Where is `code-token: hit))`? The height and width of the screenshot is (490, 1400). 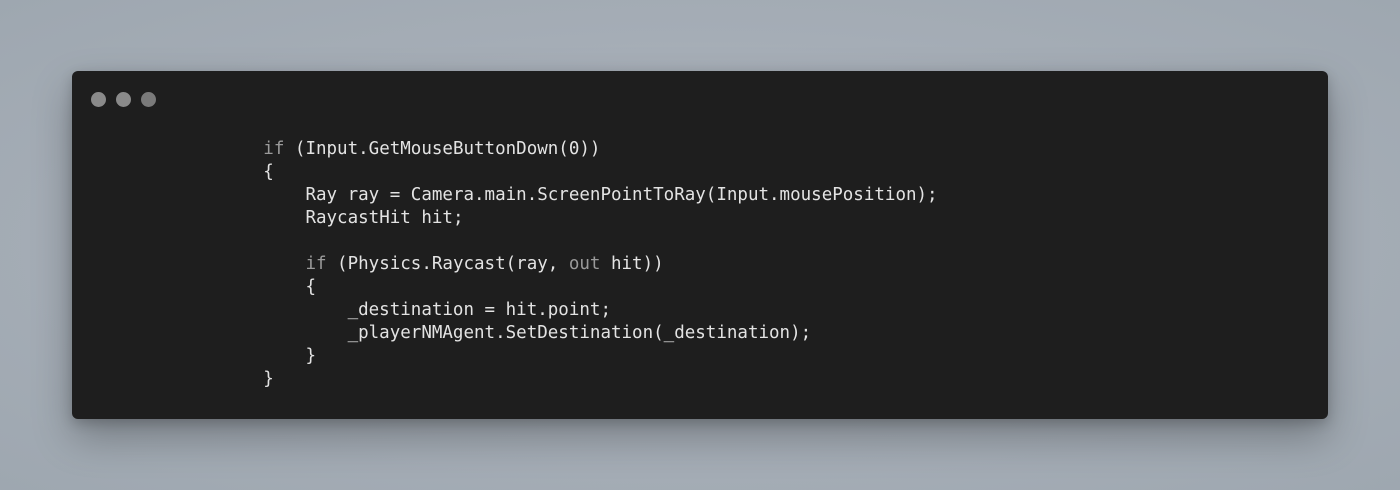 code-token: hit)) is located at coordinates (632, 264).